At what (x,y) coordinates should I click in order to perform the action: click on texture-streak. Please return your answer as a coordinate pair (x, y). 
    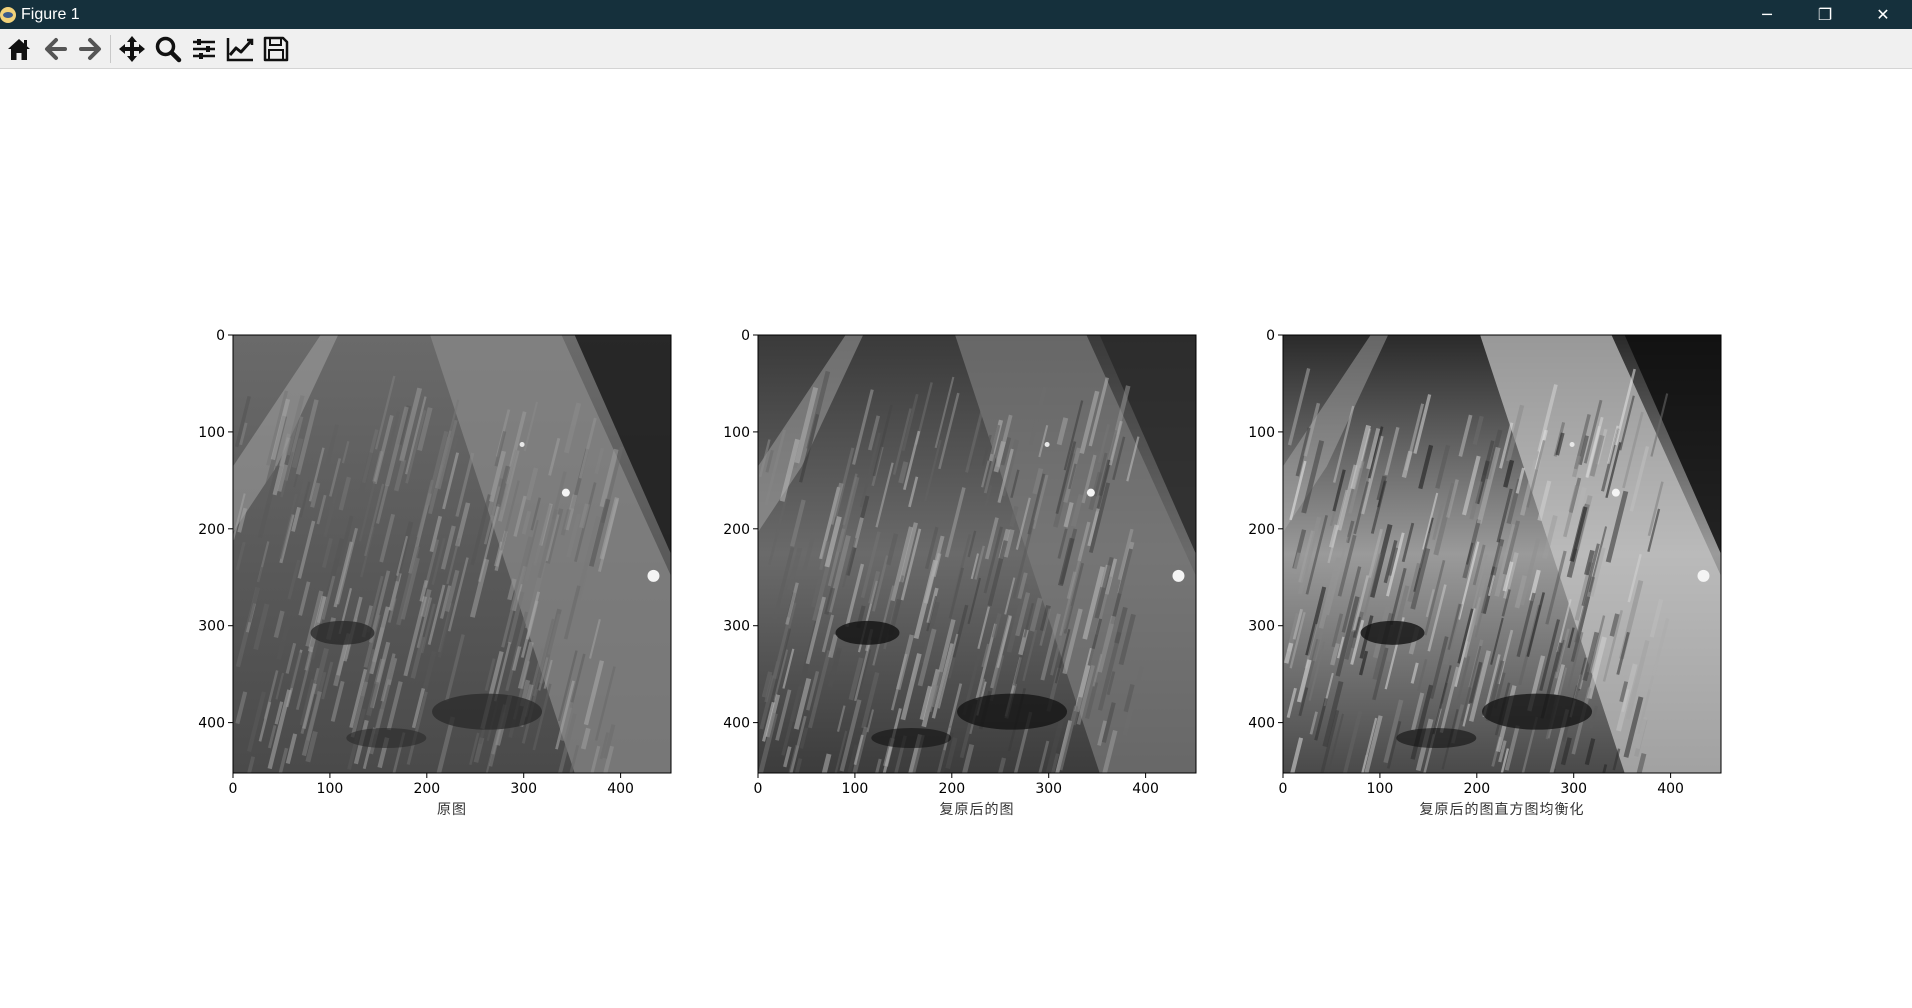
    Looking at the image, I should click on (936, 771).